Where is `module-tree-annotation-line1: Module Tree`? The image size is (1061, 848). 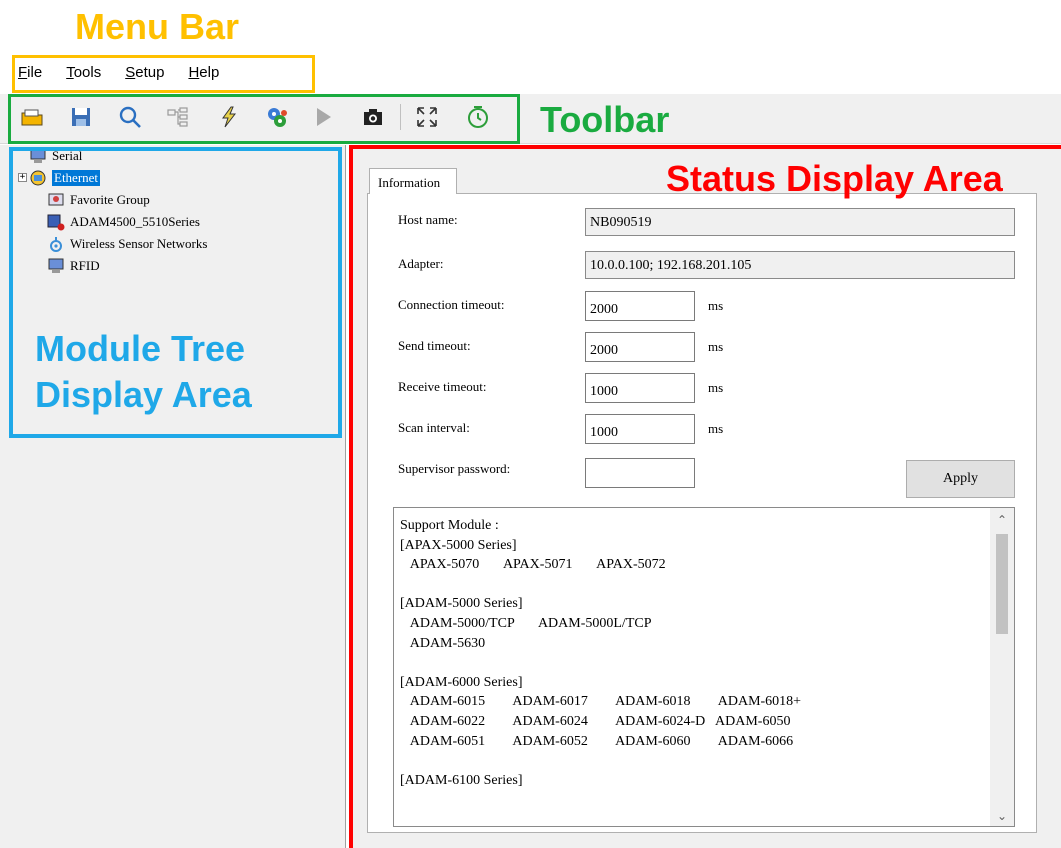 module-tree-annotation-line1: Module Tree is located at coordinates (140, 348).